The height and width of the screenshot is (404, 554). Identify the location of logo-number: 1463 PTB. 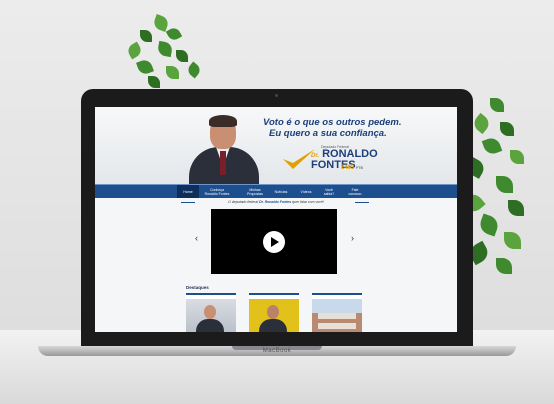
(352, 168).